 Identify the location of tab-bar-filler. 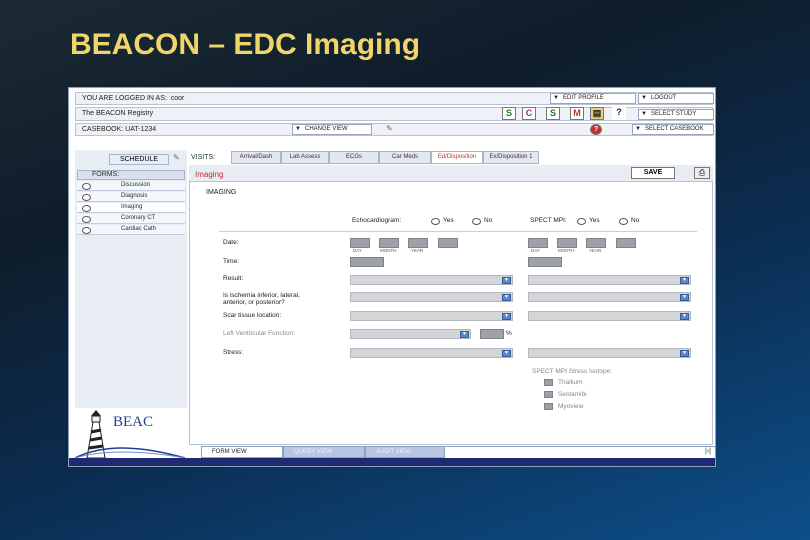
(580, 452).